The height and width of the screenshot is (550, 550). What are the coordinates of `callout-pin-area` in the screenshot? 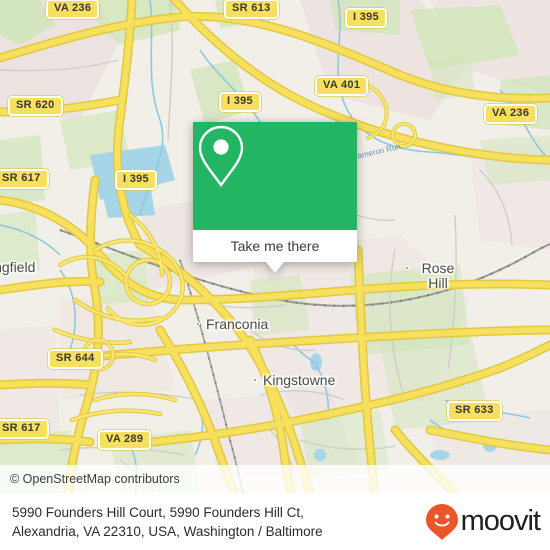 It's located at (275, 176).